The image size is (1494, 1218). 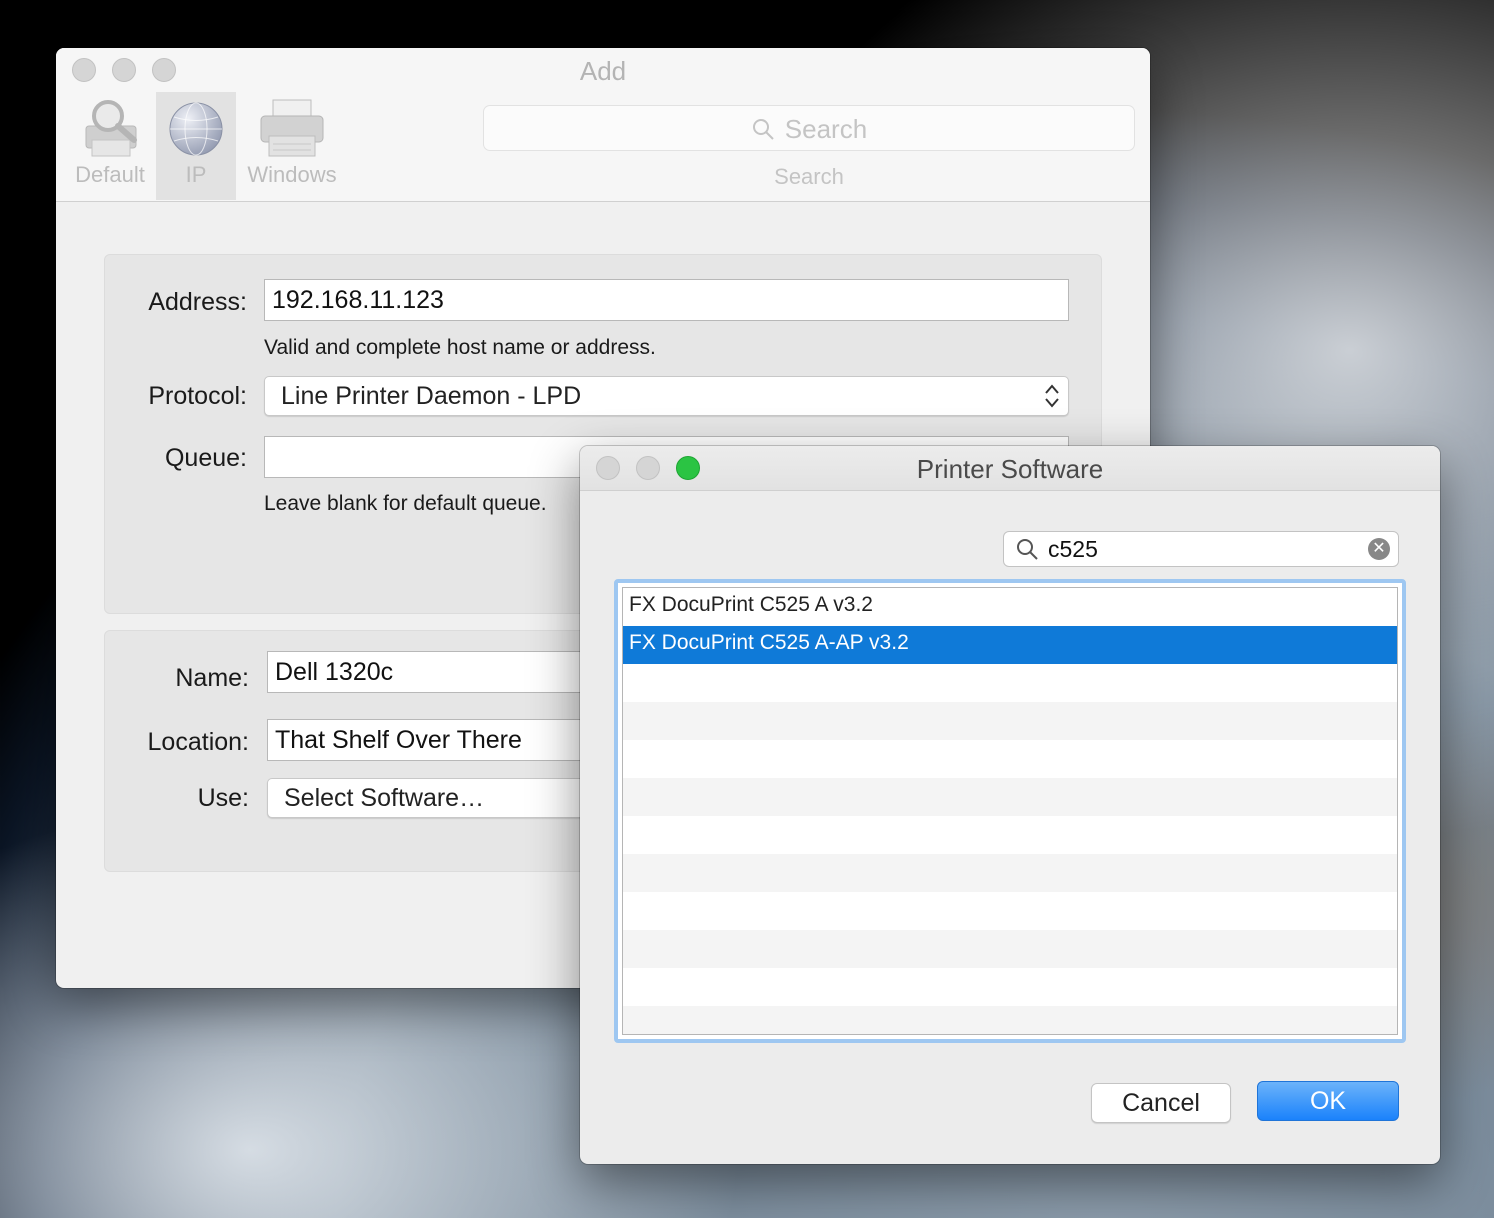 I want to click on toolbar-default-label: Default, so click(x=110, y=174).